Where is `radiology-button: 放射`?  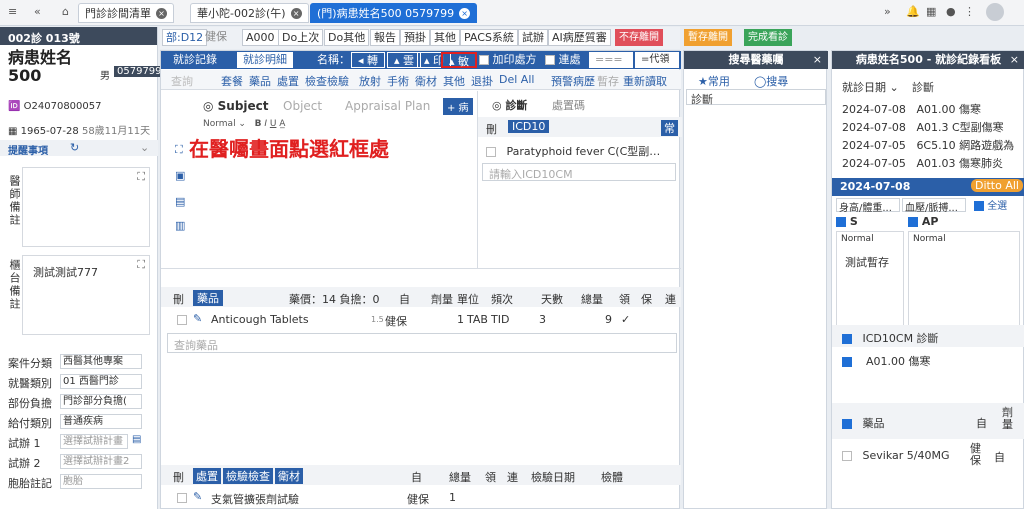 radiology-button: 放射 is located at coordinates (370, 81).